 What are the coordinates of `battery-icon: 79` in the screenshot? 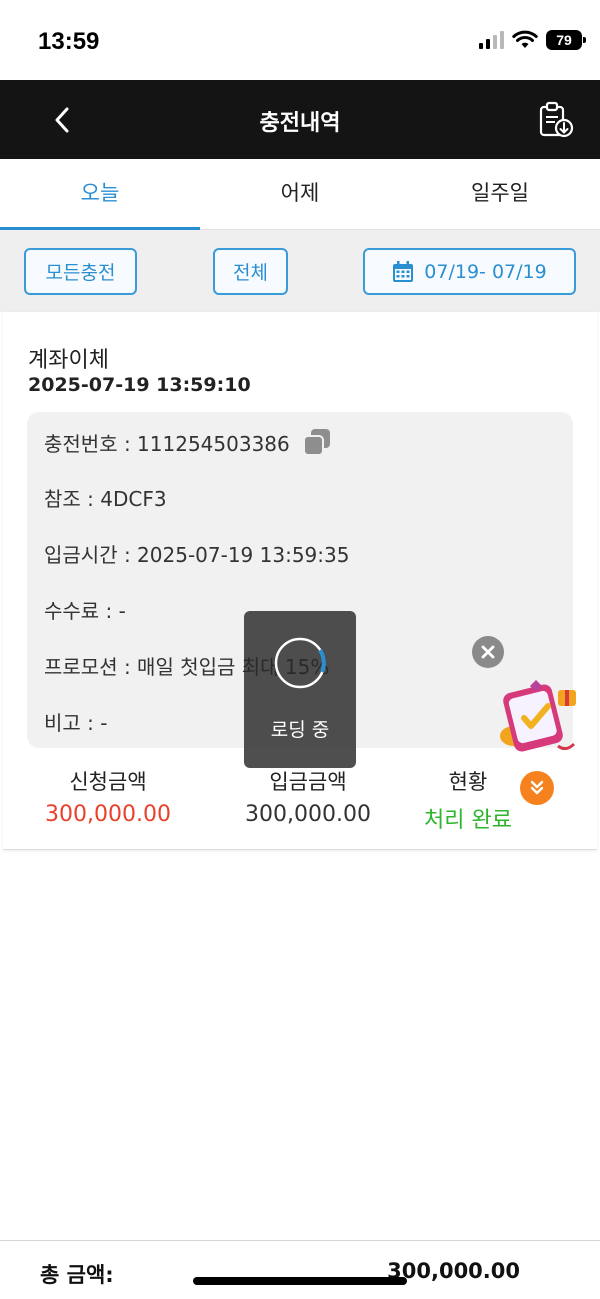 It's located at (566, 40).